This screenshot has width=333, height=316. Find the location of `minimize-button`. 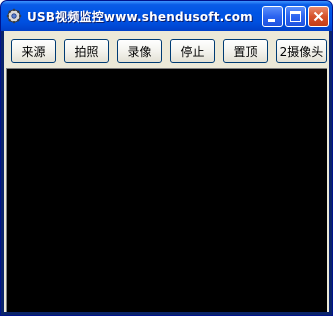

minimize-button is located at coordinates (272, 16).